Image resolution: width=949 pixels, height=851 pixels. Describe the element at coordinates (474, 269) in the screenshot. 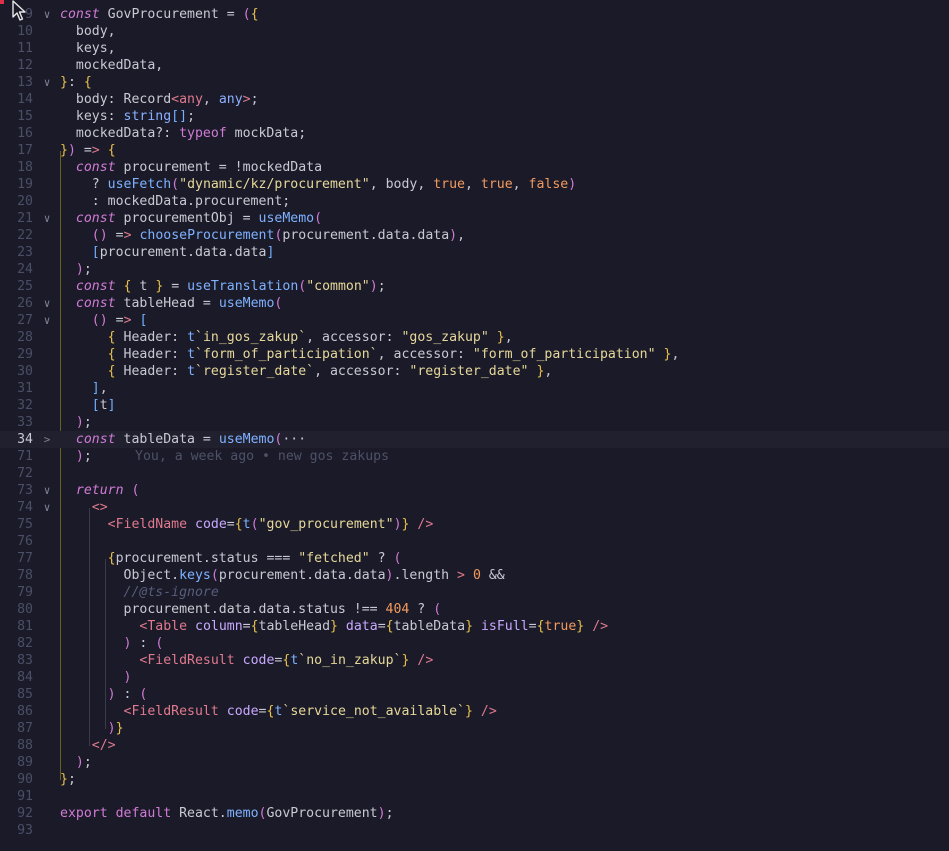

I see `code-line: 24 );` at that location.